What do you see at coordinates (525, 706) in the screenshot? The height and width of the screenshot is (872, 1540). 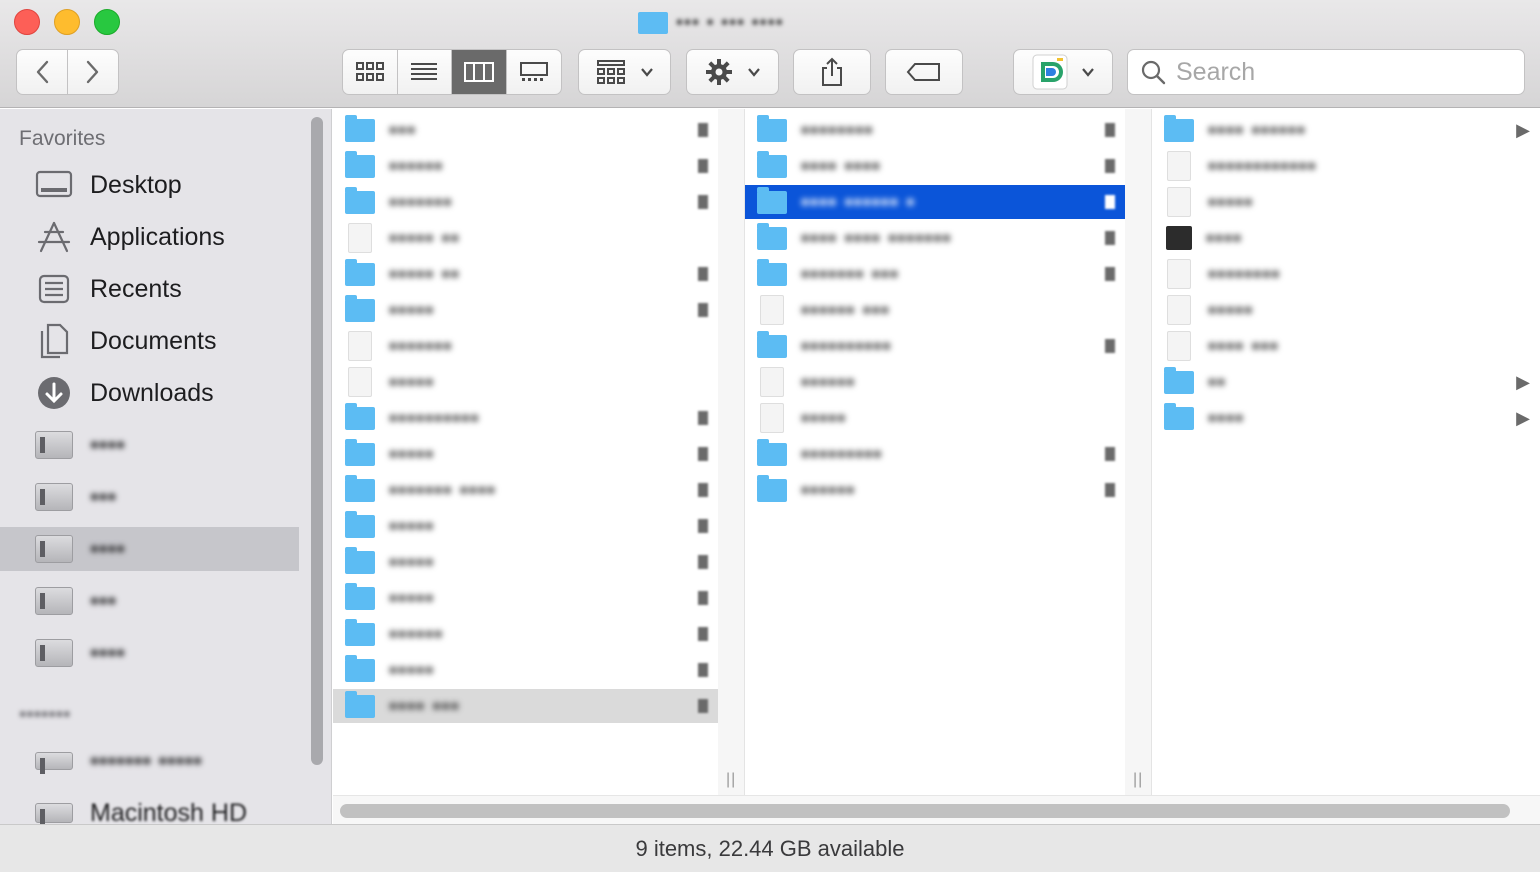 I see `folder-row: •••• •••` at bounding box center [525, 706].